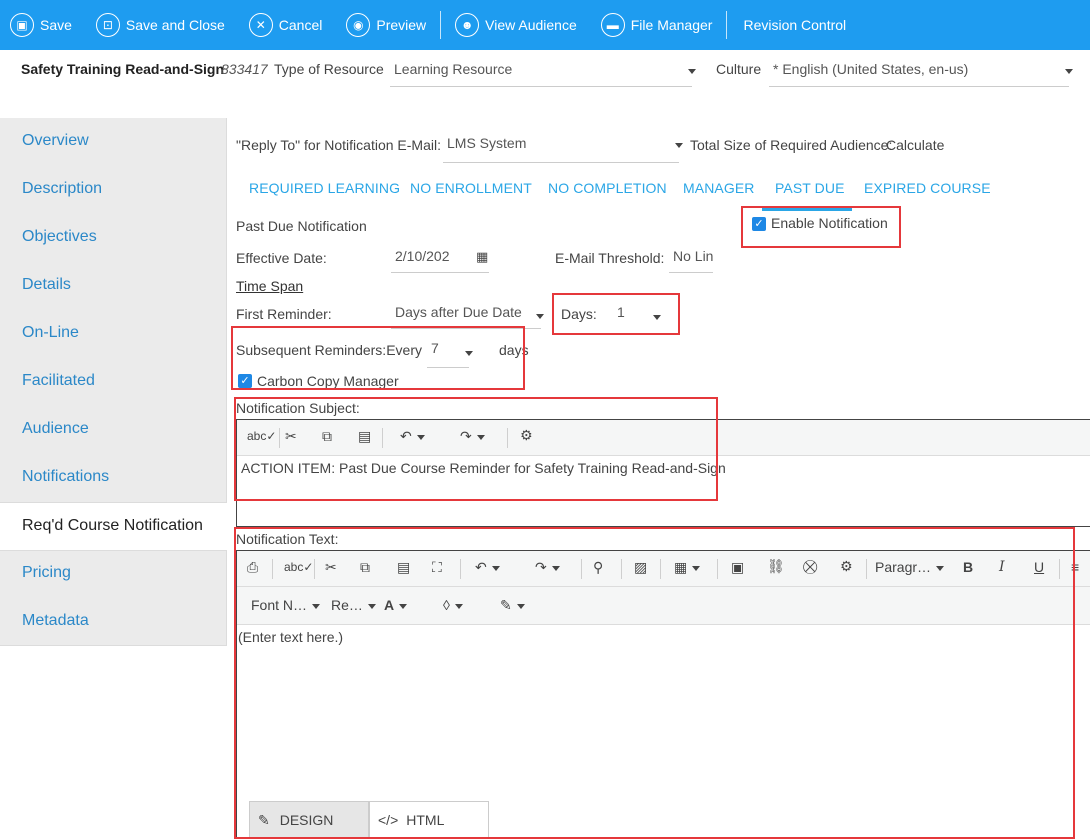 The width and height of the screenshot is (1090, 839). Describe the element at coordinates (42, 25) in the screenshot. I see `save-button: ▣ Save` at that location.